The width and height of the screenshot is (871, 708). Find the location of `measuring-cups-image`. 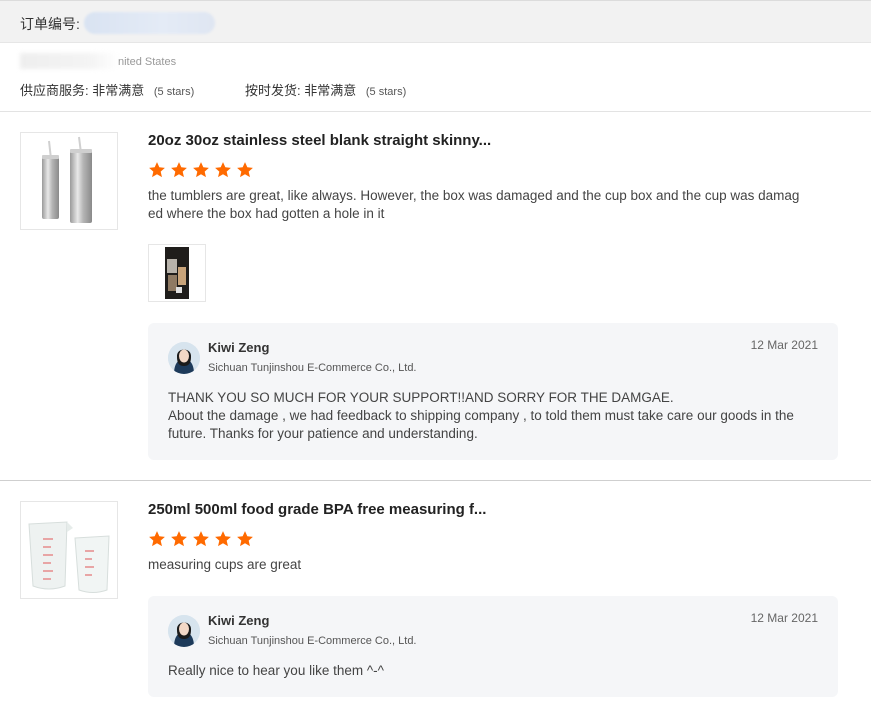

measuring-cups-image is located at coordinates (69, 557).